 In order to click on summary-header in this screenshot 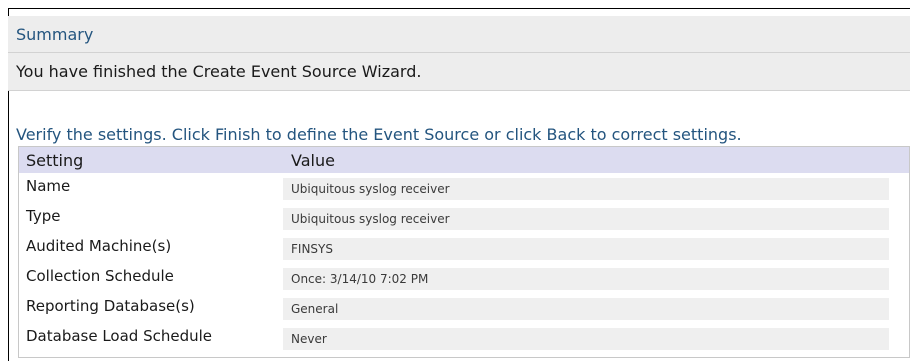, I will do `click(459, 34)`.